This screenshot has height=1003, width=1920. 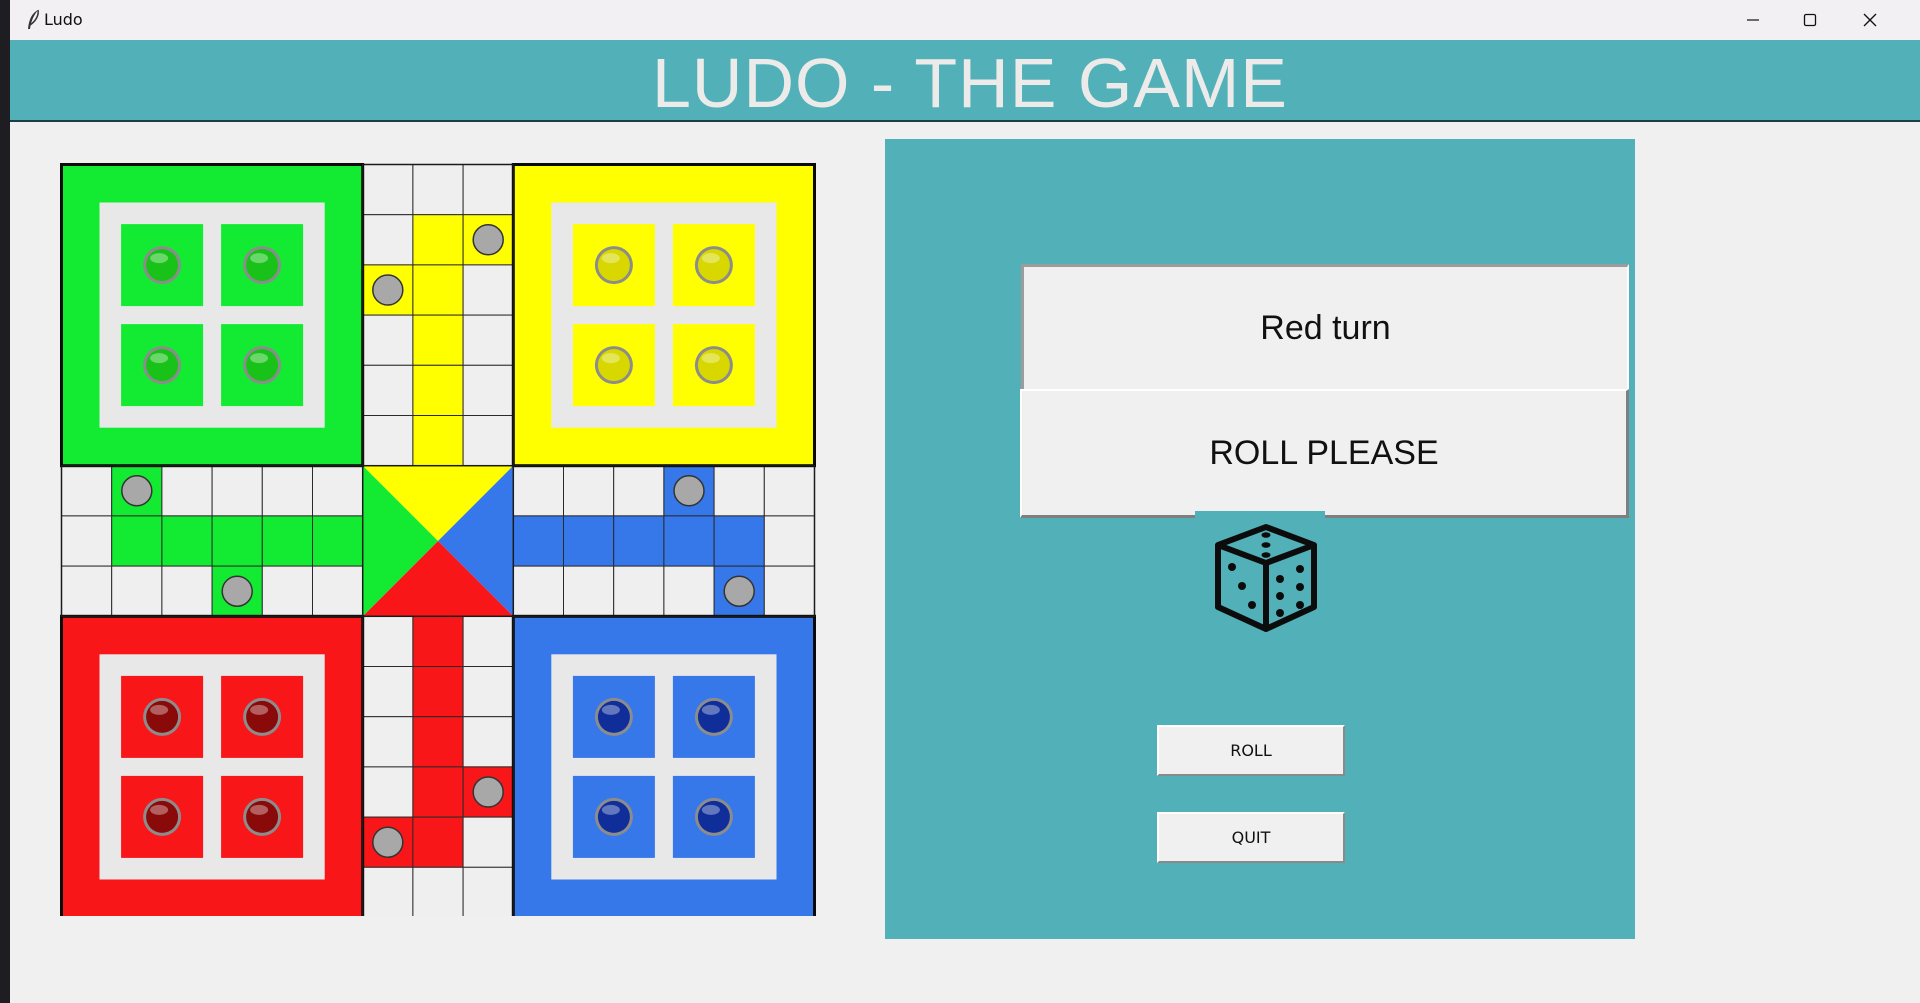 I want to click on close-button, so click(x=1870, y=20).